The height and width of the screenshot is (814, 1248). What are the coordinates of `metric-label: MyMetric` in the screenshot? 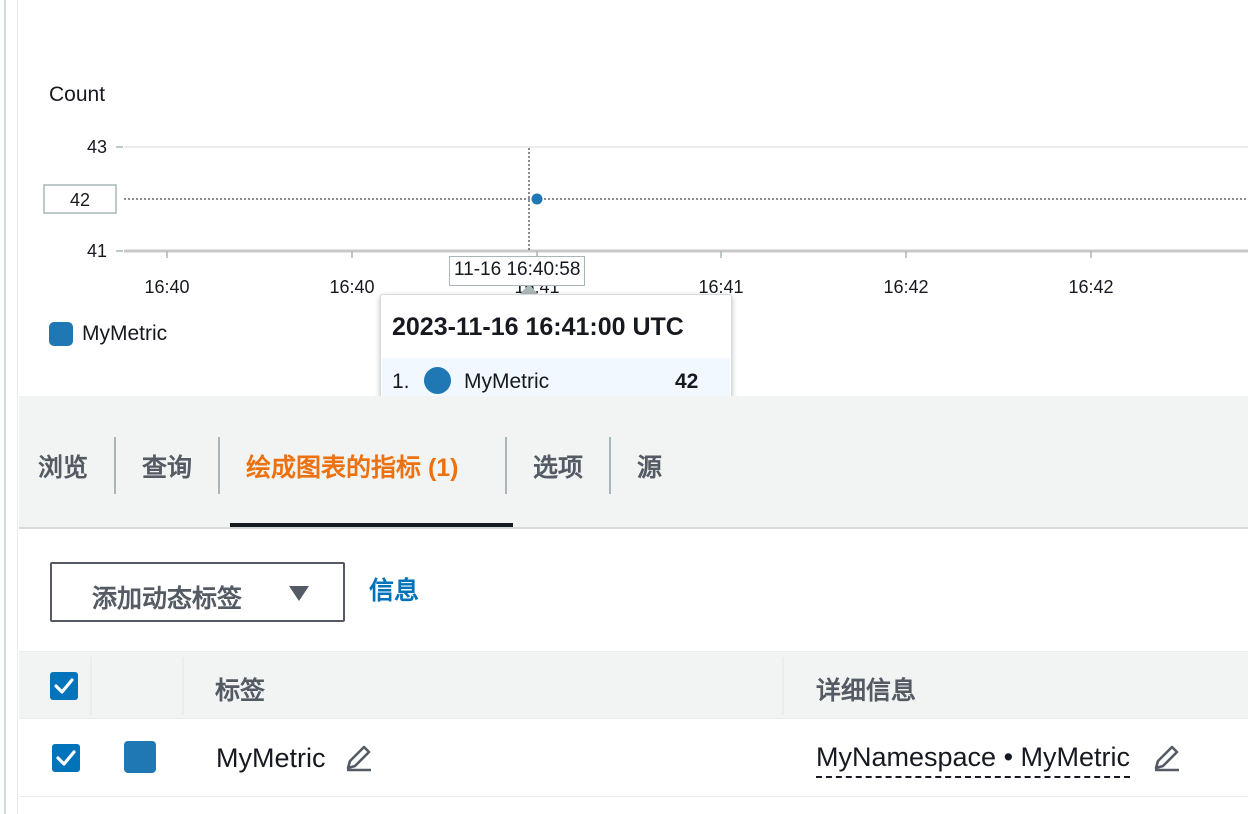 It's located at (271, 758).